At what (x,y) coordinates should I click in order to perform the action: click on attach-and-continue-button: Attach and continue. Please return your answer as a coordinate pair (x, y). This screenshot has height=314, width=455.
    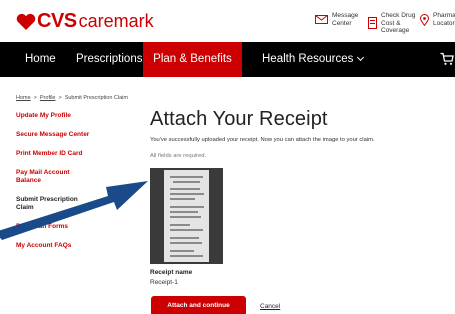
    Looking at the image, I should click on (198, 305).